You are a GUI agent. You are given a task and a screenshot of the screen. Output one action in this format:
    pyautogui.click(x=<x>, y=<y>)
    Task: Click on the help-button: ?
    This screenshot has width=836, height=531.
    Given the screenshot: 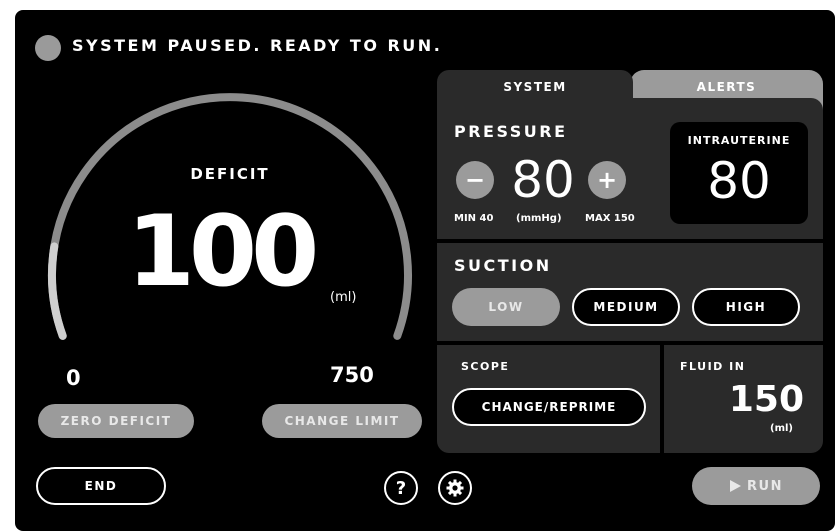 What is the action you would take?
    pyautogui.click(x=401, y=488)
    